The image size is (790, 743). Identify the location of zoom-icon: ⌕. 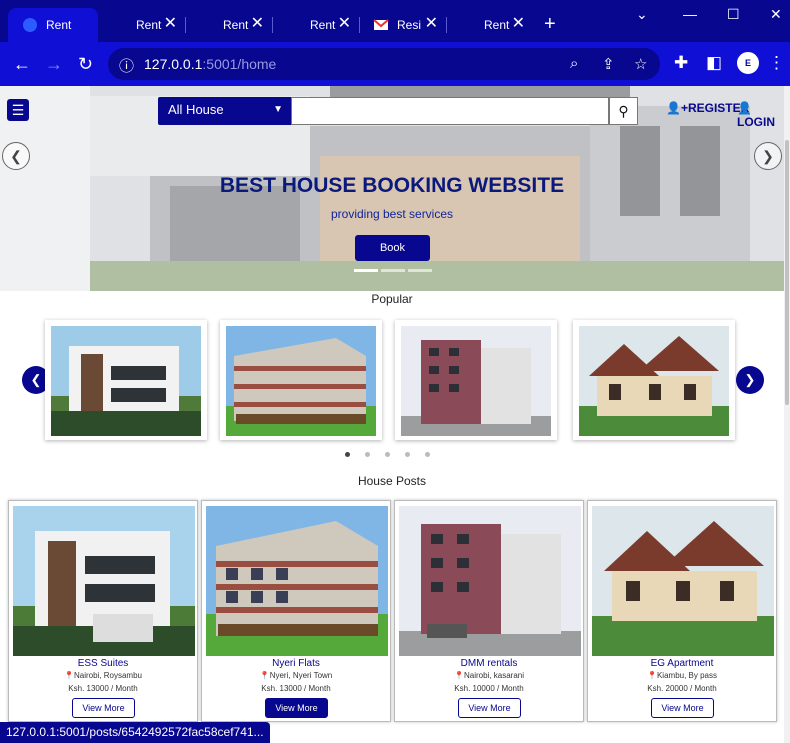
(574, 63).